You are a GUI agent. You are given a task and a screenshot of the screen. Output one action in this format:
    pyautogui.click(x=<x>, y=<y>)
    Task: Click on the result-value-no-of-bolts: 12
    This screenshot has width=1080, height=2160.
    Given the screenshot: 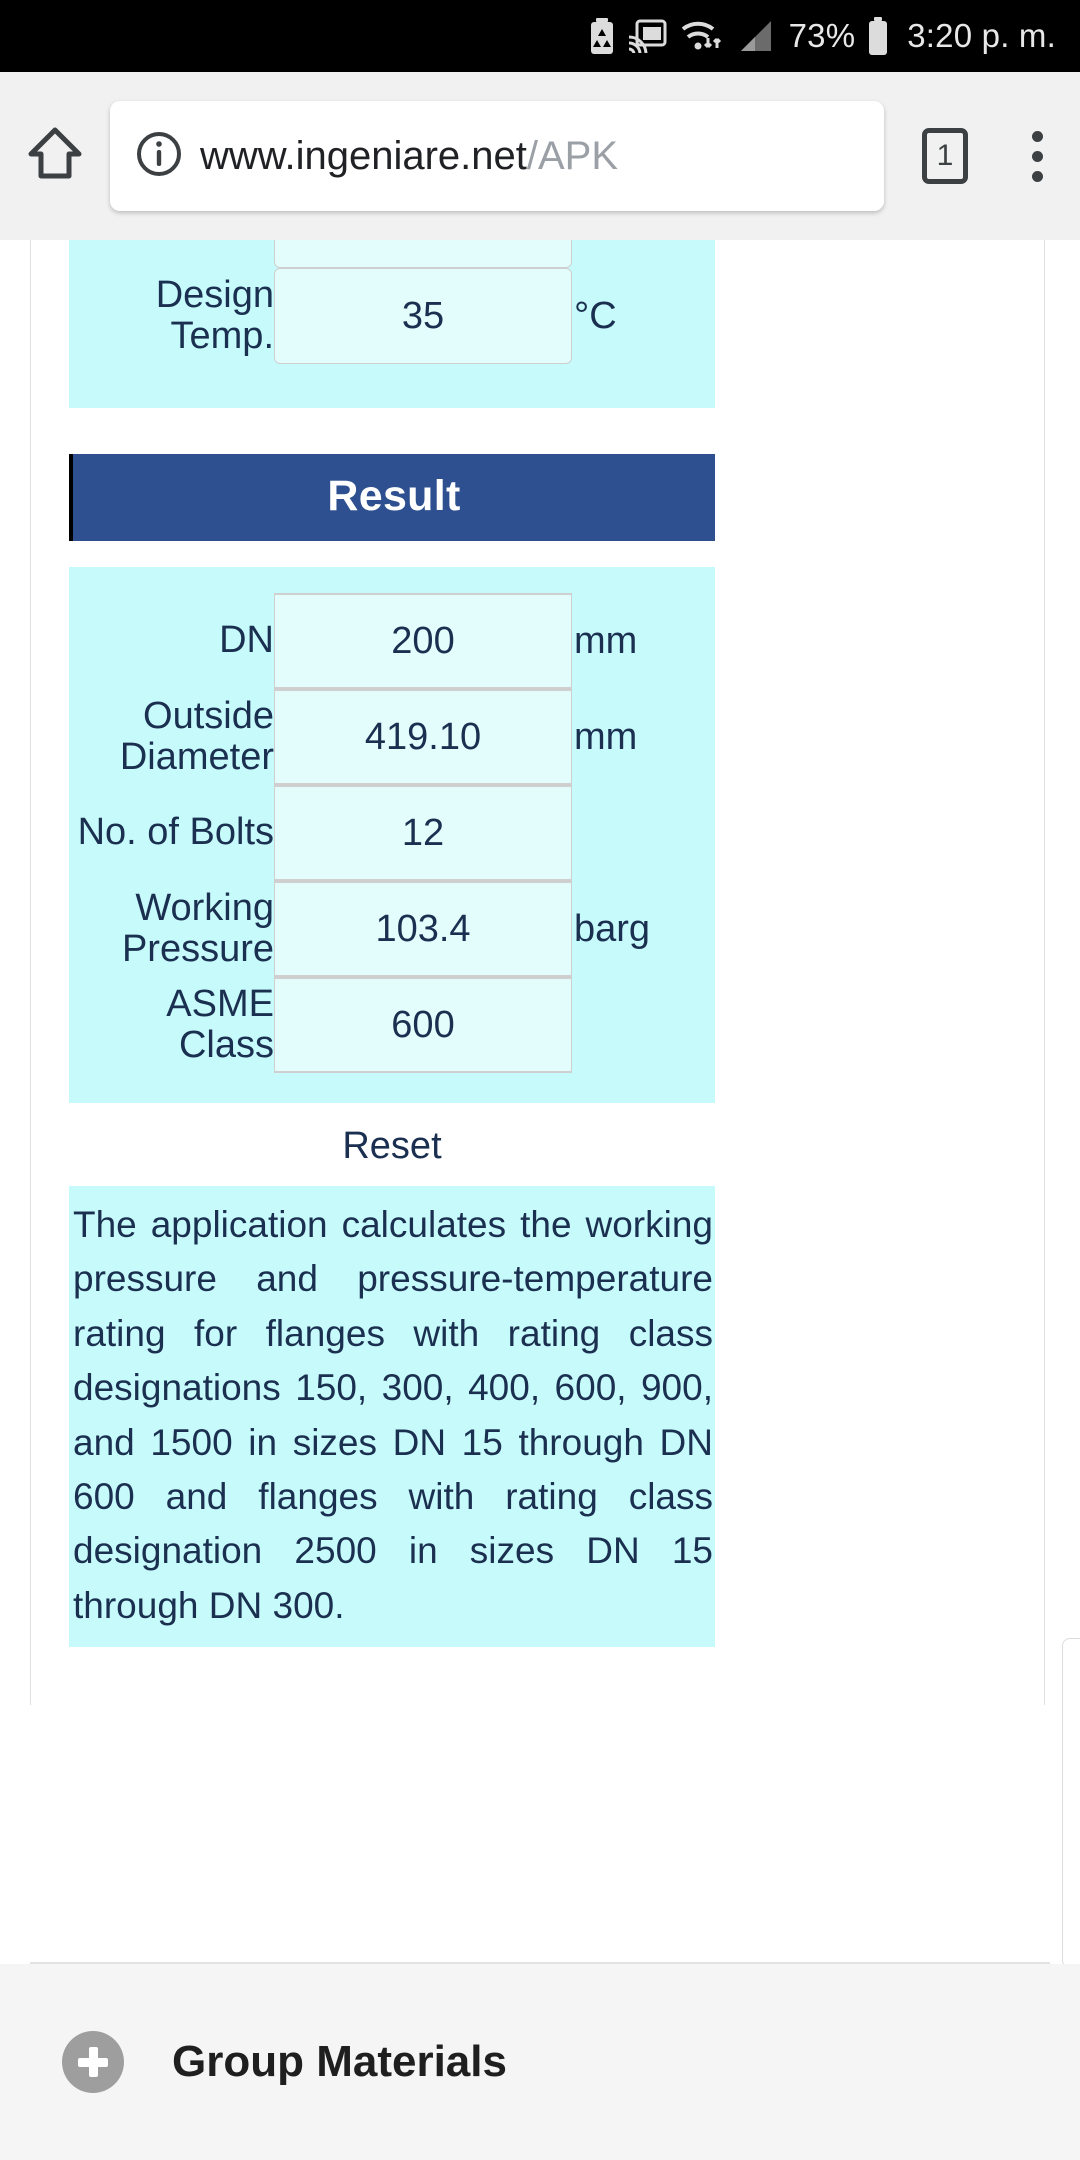 What is the action you would take?
    pyautogui.click(x=423, y=833)
    